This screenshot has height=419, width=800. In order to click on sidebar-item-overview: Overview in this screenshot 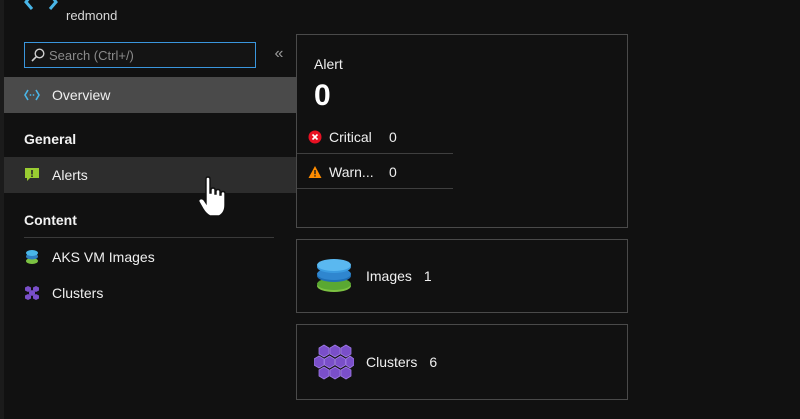, I will do `click(150, 95)`.